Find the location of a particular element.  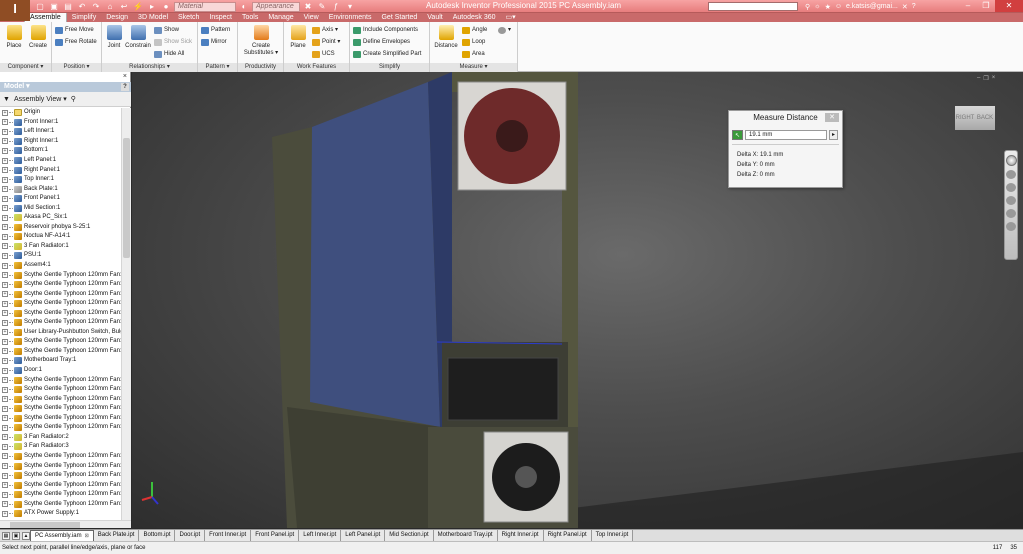

browser-node: + Right Panel:1 is located at coordinates (60, 170).